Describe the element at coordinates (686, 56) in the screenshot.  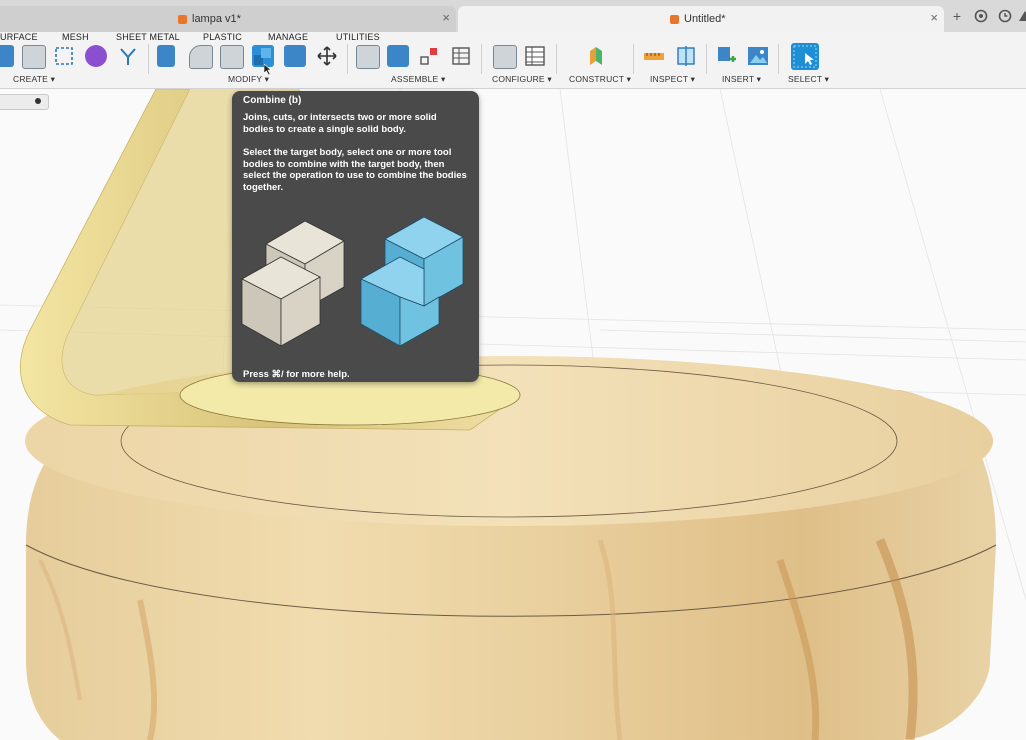
I see `section-analysis-icon` at that location.